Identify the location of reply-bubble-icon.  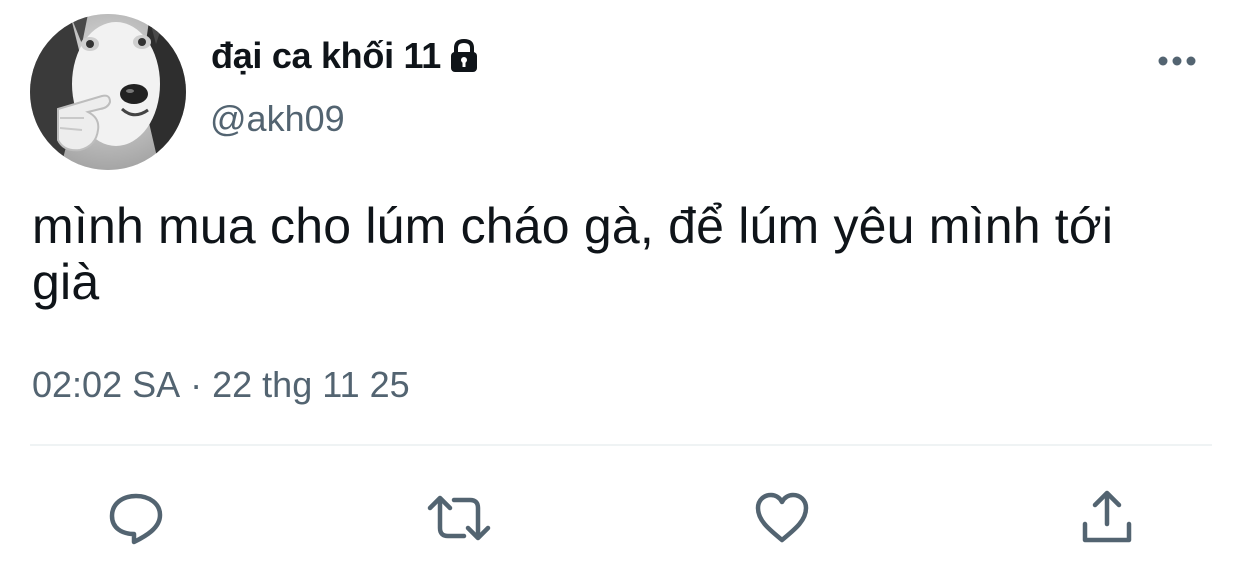
(136, 518).